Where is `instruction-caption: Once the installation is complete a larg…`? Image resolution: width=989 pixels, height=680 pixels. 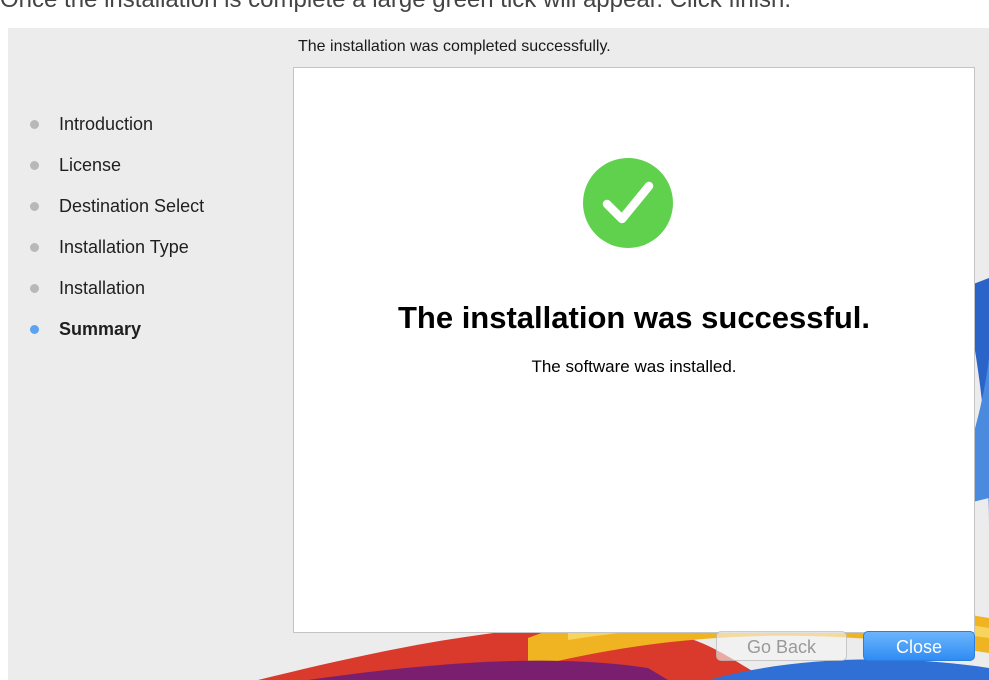 instruction-caption: Once the installation is complete a larg… is located at coordinates (395, 7).